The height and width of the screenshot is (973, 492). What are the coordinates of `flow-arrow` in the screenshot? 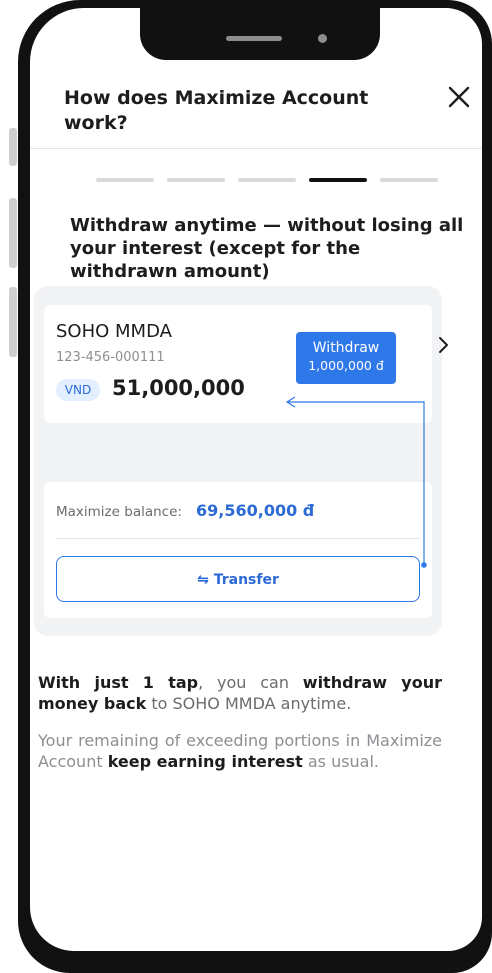 It's located at (356, 482).